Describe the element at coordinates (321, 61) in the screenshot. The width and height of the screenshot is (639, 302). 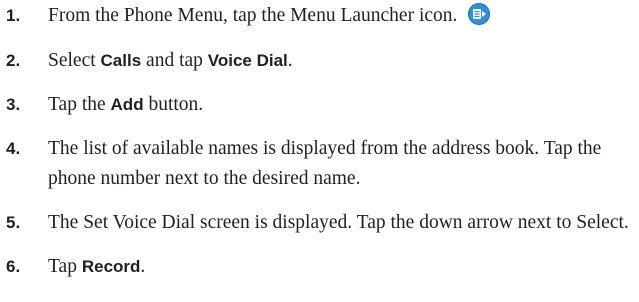
I see `step-2: 2. Select Calls and tap Voice Dial.` at that location.